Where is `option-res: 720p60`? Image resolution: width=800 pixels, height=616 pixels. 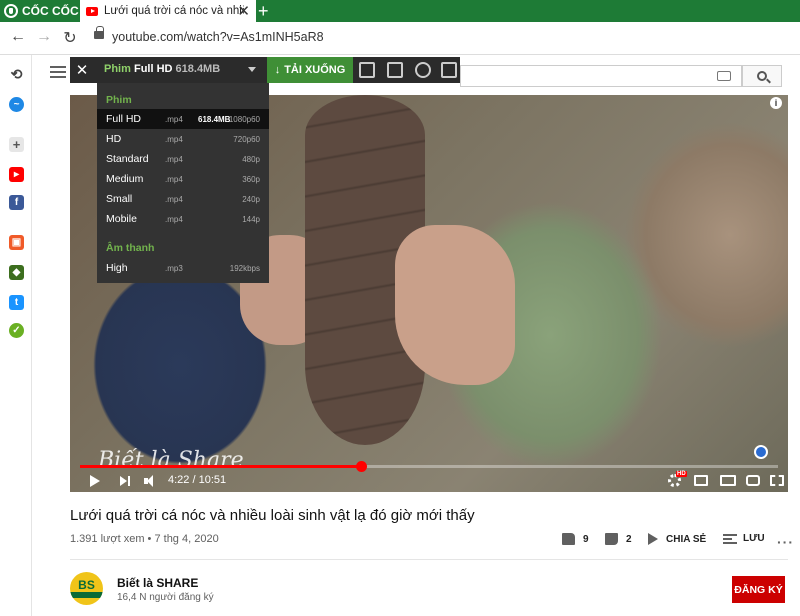
option-res: 720p60 is located at coordinates (246, 139).